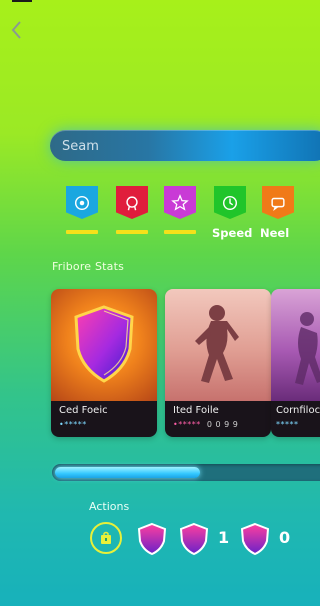  Describe the element at coordinates (298, 410) in the screenshot. I see `card-title: Cornfiloc` at that location.